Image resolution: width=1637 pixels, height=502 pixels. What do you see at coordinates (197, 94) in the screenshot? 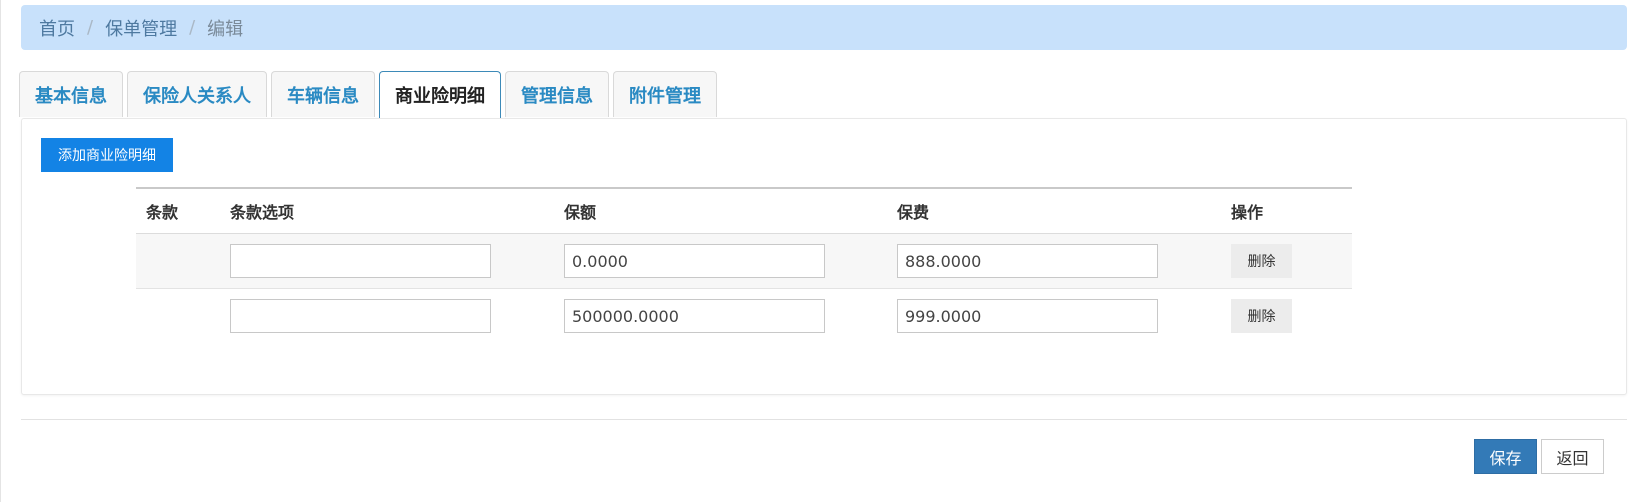
I see `tab-insured-parties: 保险人关系人` at bounding box center [197, 94].